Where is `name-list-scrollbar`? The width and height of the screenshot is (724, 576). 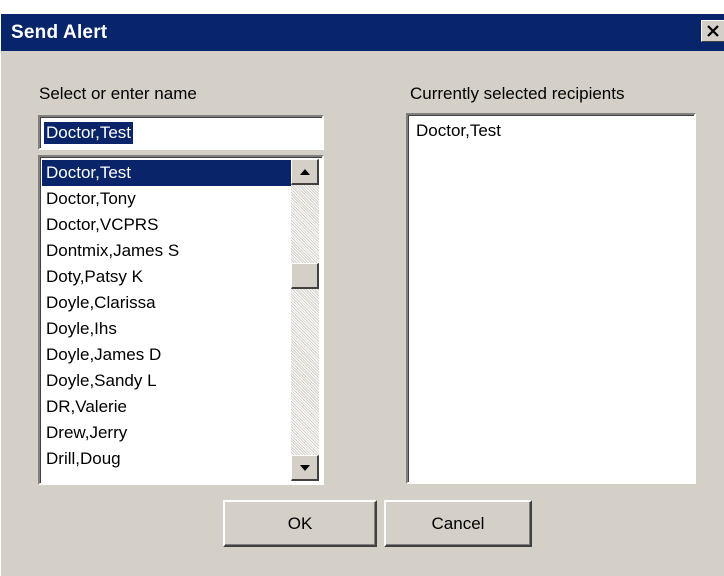
name-list-scrollbar is located at coordinates (305, 320).